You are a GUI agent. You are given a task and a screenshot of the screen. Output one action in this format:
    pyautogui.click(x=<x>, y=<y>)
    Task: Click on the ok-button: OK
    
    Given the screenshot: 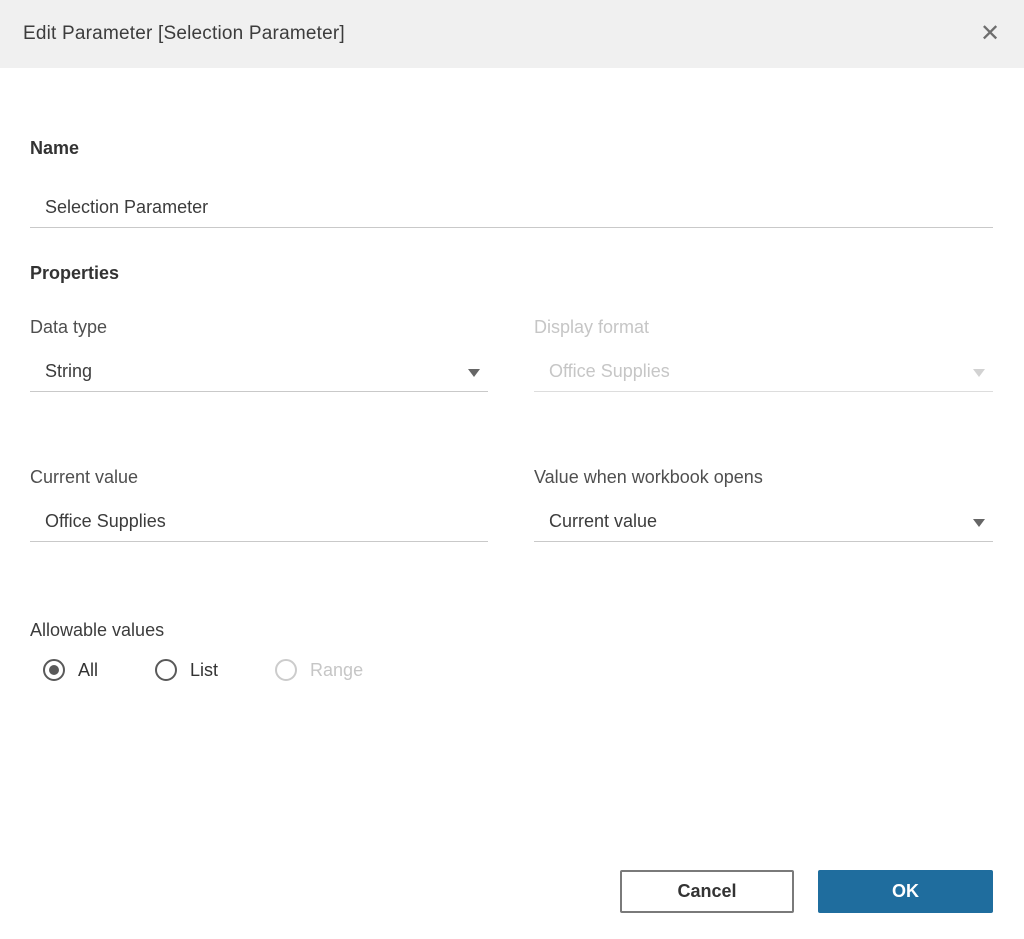 What is the action you would take?
    pyautogui.click(x=905, y=891)
    